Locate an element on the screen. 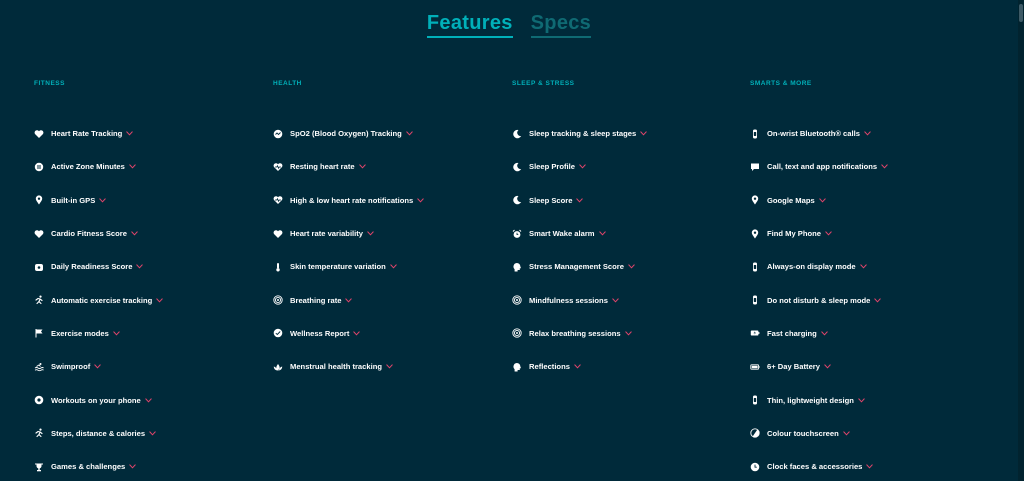 The image size is (1024, 481). tab-features: Features is located at coordinates (469, 25).